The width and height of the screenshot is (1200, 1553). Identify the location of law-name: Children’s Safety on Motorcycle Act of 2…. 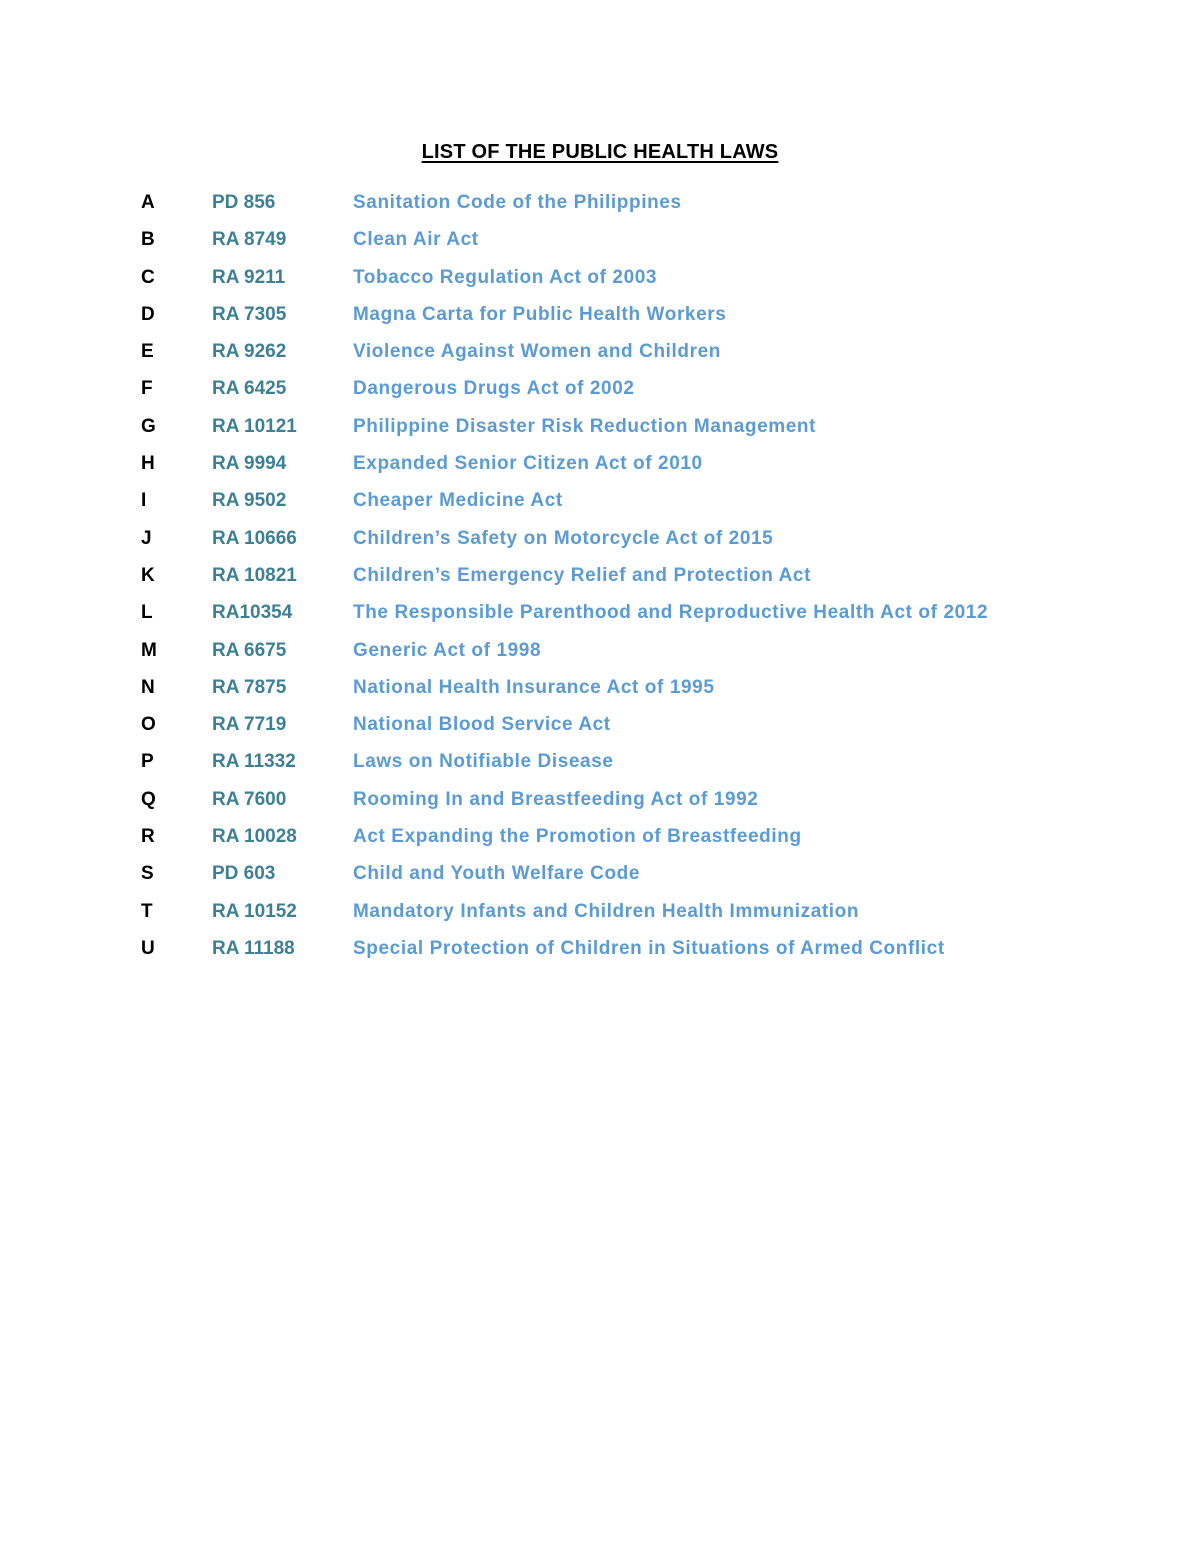
(563, 538).